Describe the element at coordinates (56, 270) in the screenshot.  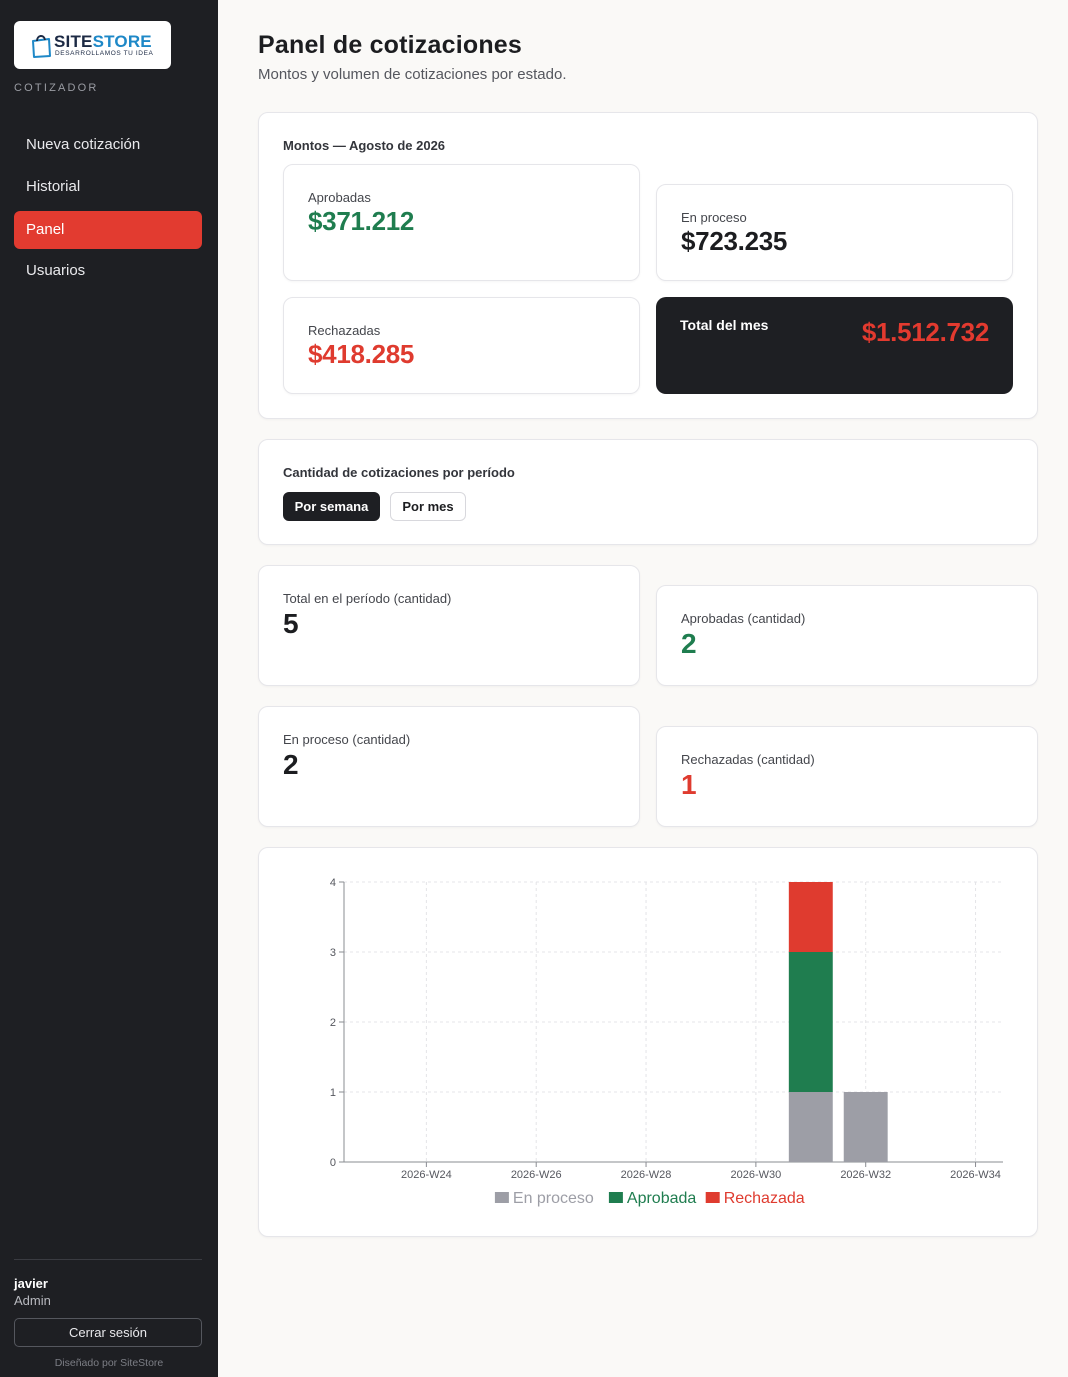
I see `sidebar-item-label: Usuarios` at that location.